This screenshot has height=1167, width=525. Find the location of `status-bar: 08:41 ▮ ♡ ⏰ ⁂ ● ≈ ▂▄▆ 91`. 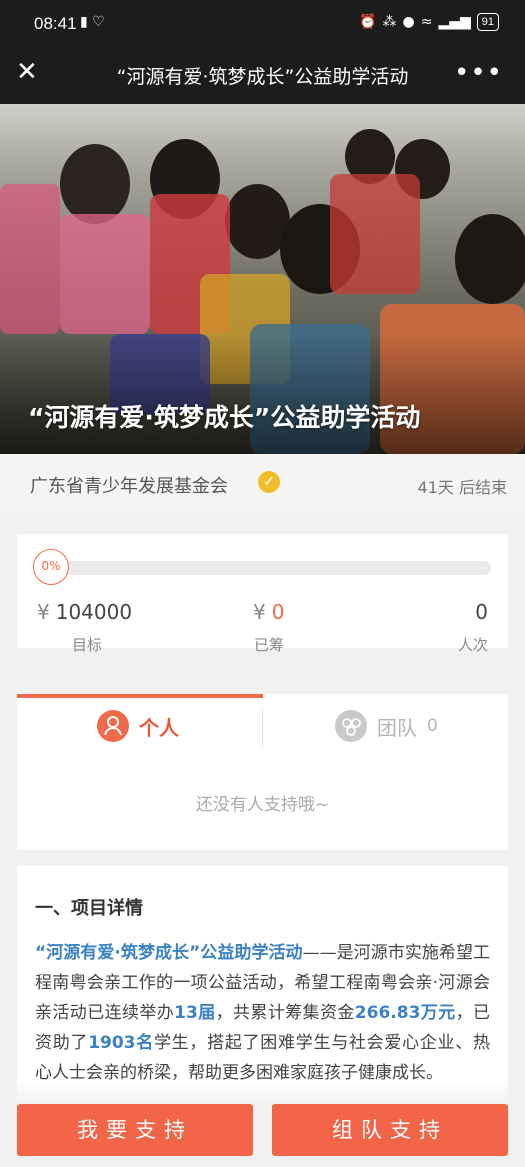

status-bar: 08:41 ▮ ♡ ⏰ ⁂ ● ≈ ▂▄▆ 91 is located at coordinates (262, 24).